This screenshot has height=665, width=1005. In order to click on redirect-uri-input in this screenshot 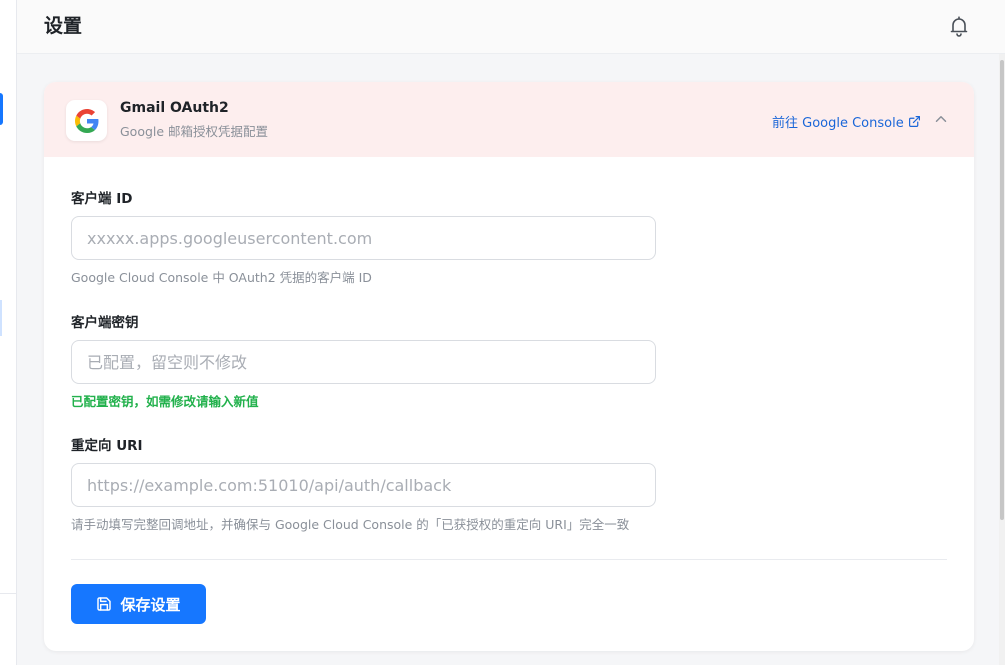, I will do `click(363, 485)`.